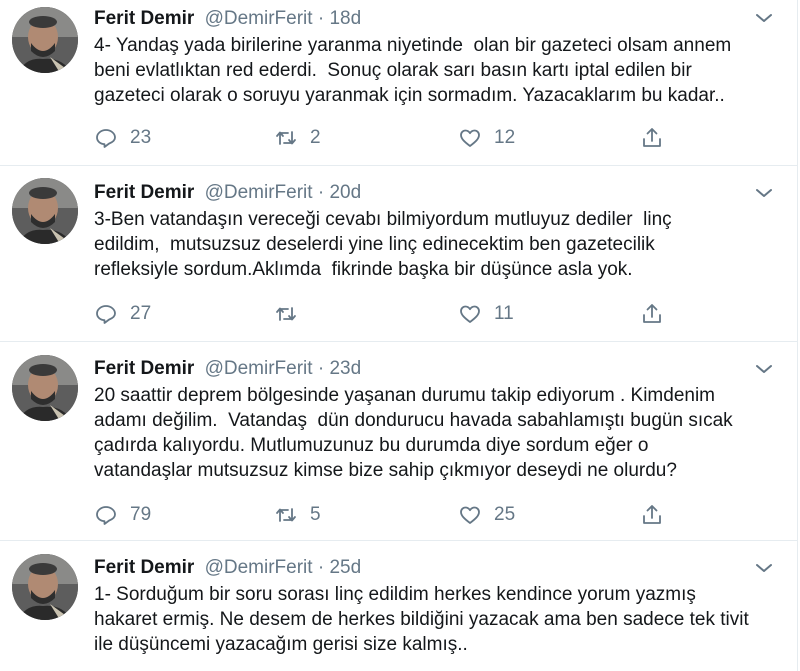  I want to click on like-button: 12, so click(486, 138).